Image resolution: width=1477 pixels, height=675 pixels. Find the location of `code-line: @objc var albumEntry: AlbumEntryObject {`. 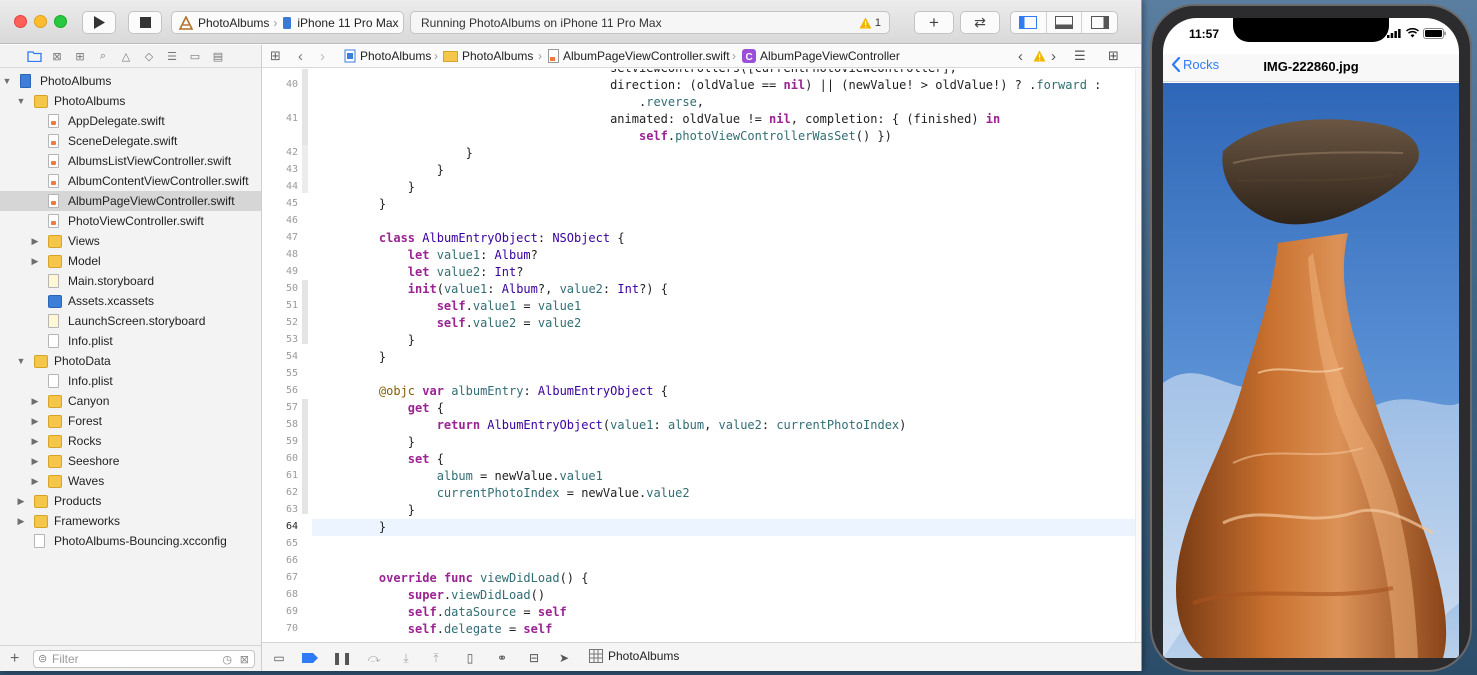

code-line: @objc var albumEntry: AlbumEntryObject { is located at coordinates (509, 391).